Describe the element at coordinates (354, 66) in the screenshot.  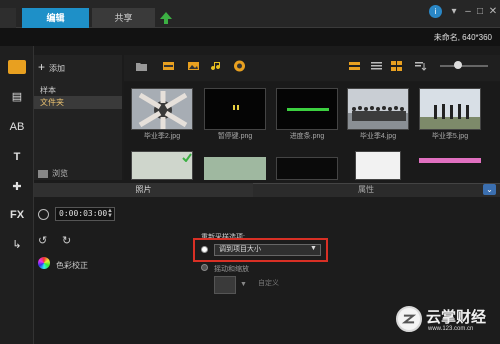
I see `list-view-icon` at that location.